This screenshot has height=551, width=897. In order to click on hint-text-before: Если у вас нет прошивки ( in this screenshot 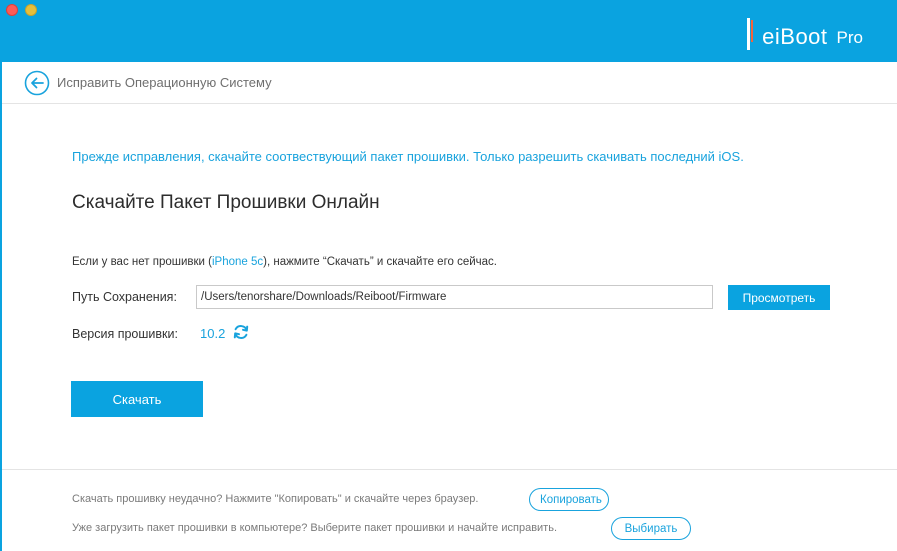, I will do `click(142, 262)`.